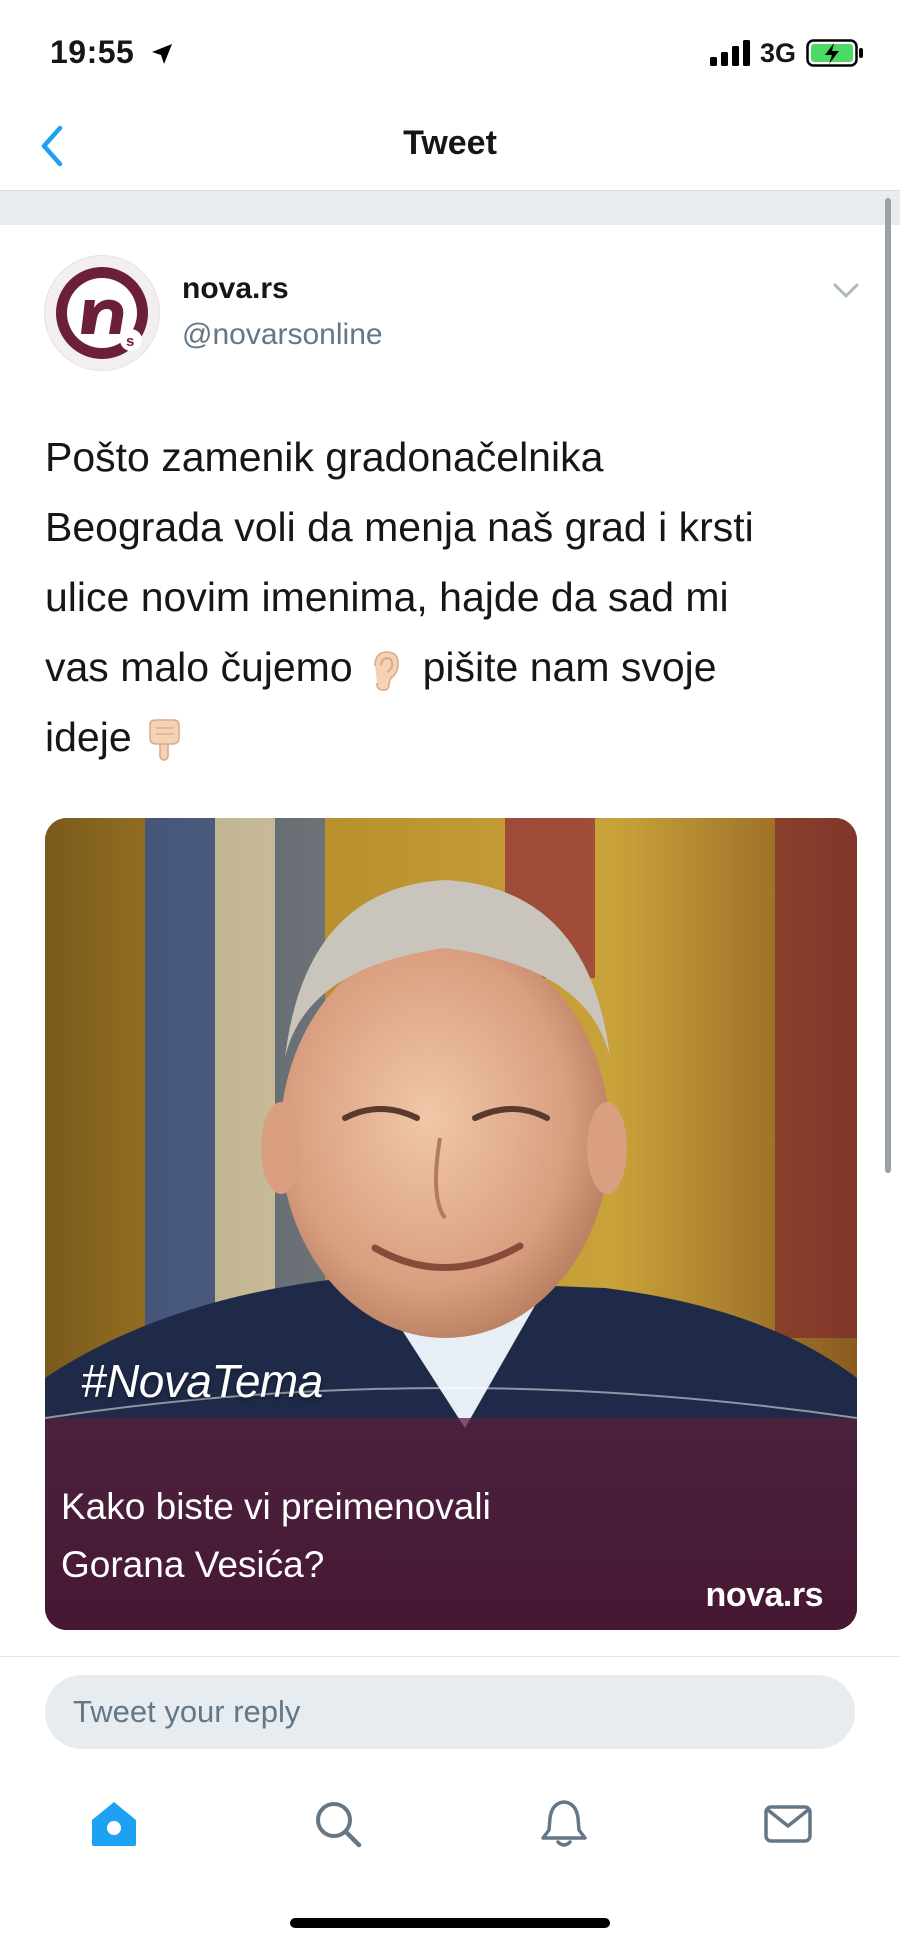  I want to click on reply-input, so click(450, 1712).